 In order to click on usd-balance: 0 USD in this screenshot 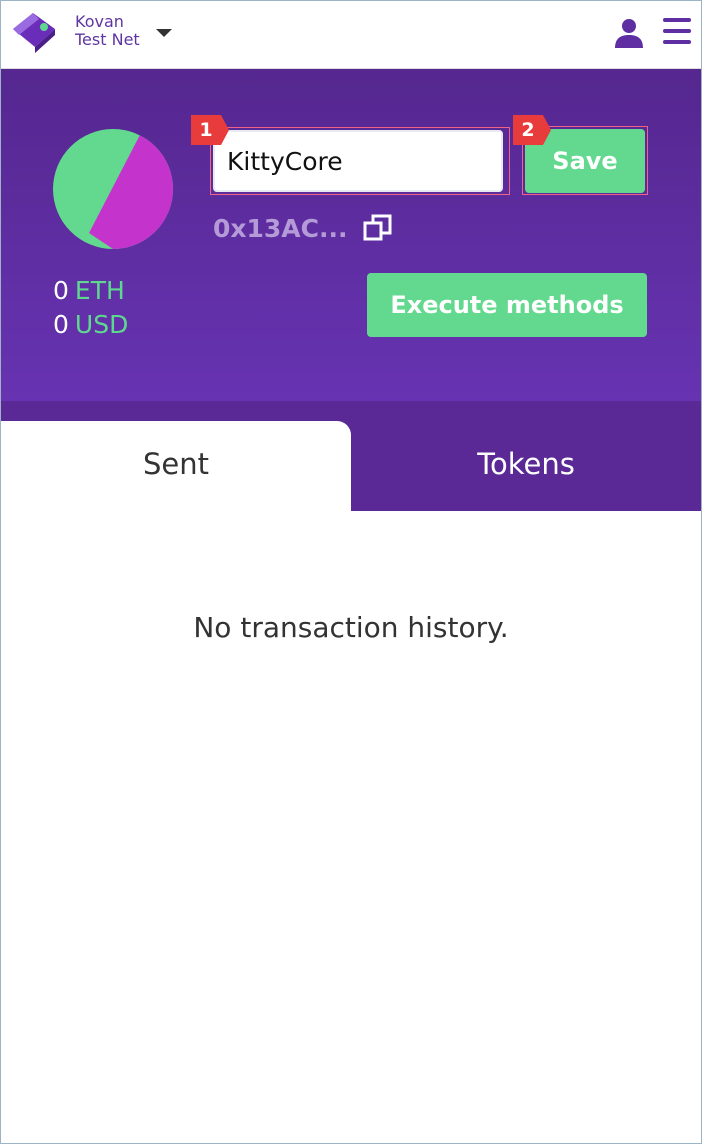, I will do `click(118, 325)`.